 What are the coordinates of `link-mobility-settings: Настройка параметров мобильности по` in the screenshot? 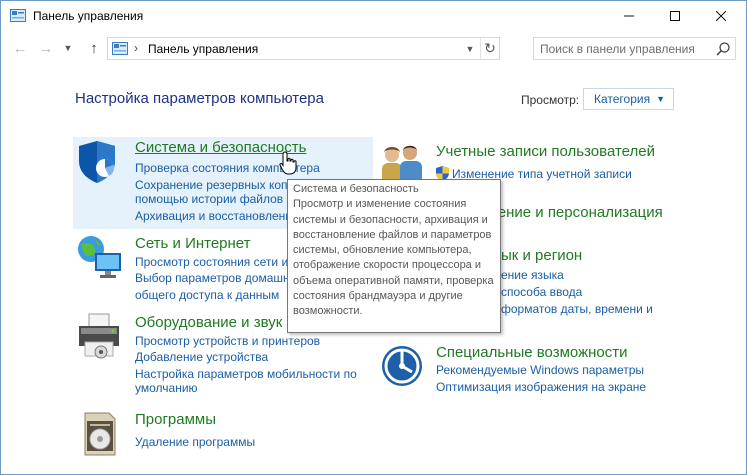 It's located at (246, 374).